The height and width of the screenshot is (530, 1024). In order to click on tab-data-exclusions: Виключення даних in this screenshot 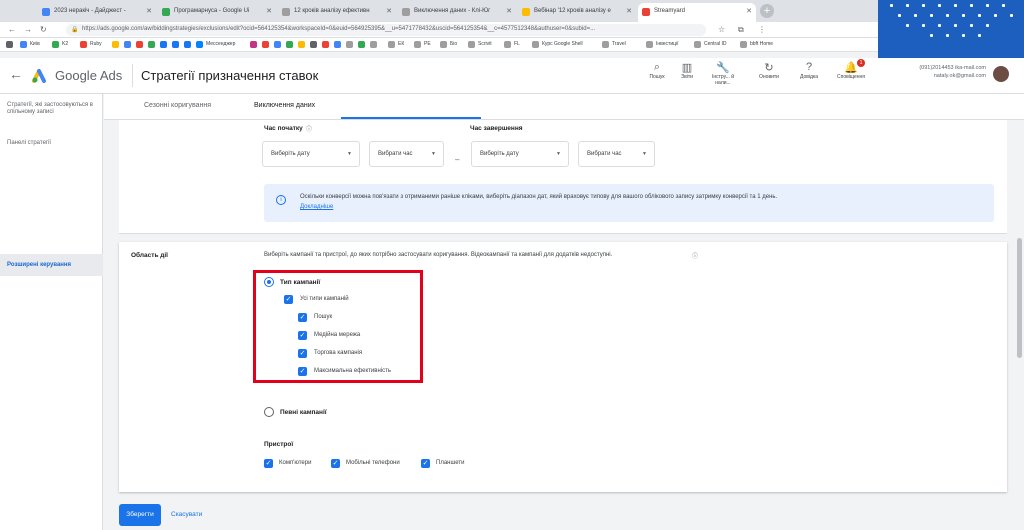, I will do `click(284, 105)`.